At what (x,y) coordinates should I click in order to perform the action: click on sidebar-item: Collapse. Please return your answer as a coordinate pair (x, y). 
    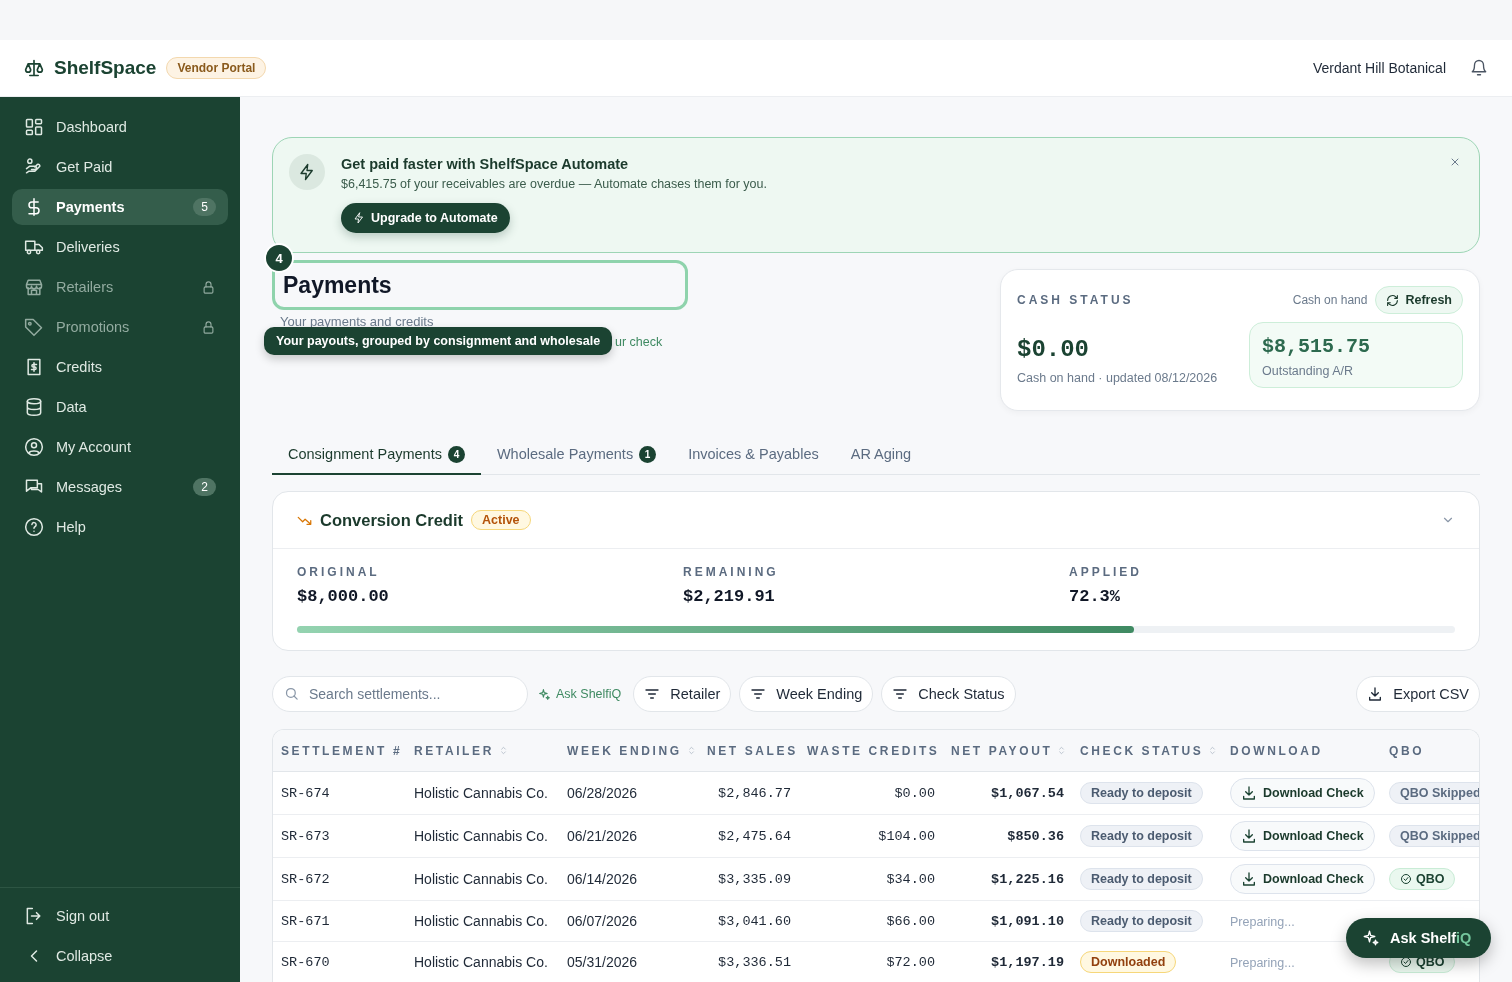
    Looking at the image, I should click on (120, 956).